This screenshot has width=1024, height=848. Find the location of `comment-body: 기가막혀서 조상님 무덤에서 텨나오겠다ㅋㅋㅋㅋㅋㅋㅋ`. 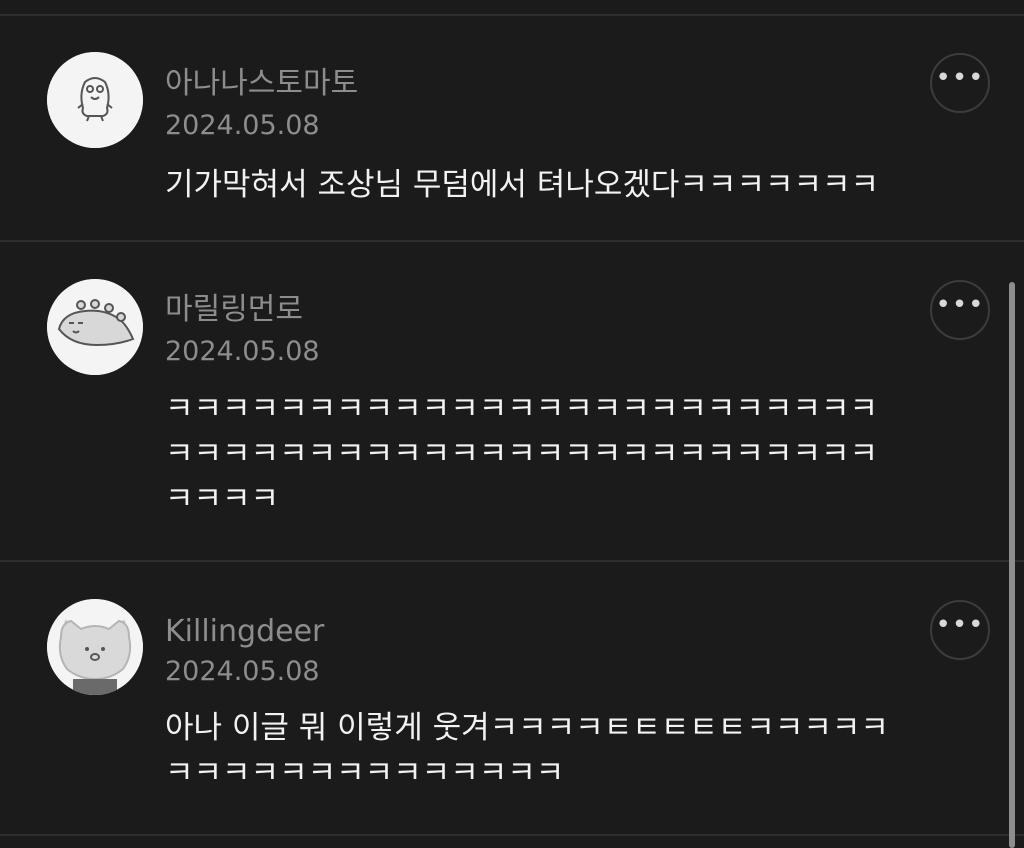

comment-body: 기가막혀서 조상님 무덤에서 텨나오겠다ㅋㅋㅋㅋㅋㅋㅋ is located at coordinates (565, 185).